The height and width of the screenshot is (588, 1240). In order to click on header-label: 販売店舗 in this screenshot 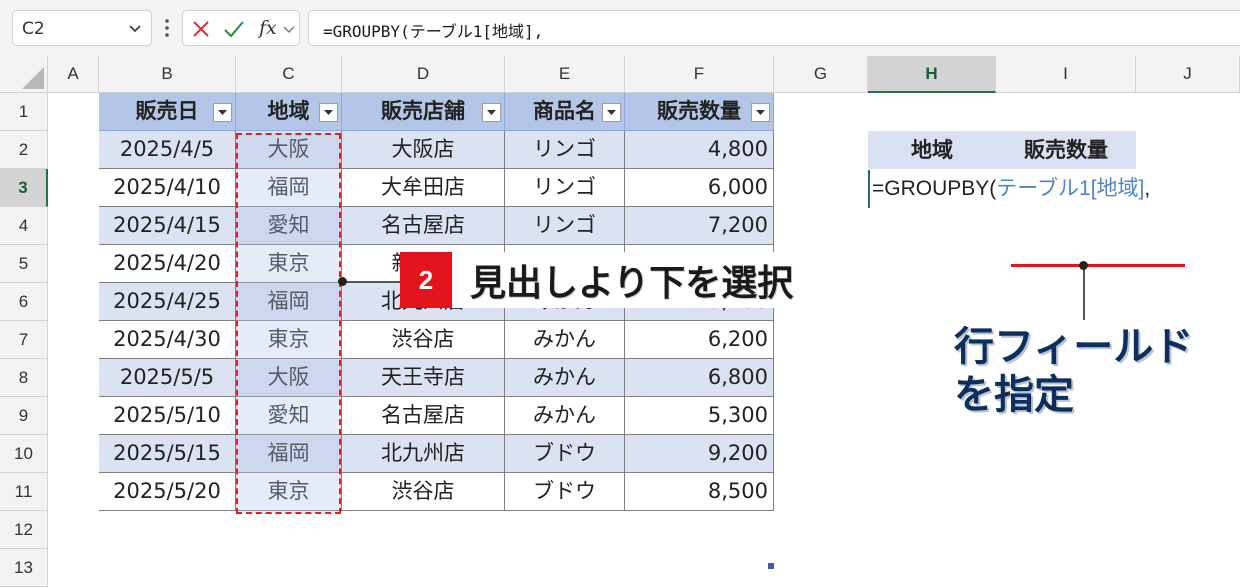, I will do `click(423, 111)`.